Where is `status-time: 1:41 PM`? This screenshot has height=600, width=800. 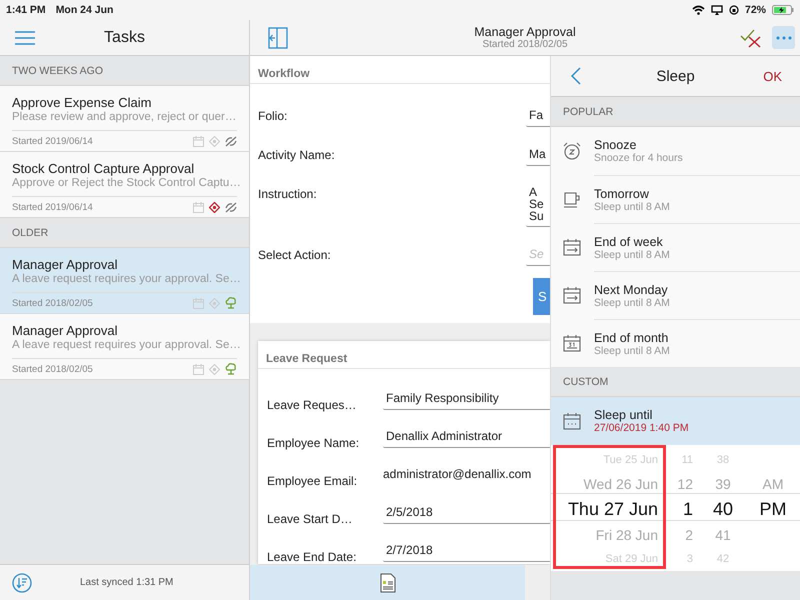
status-time: 1:41 PM is located at coordinates (26, 10).